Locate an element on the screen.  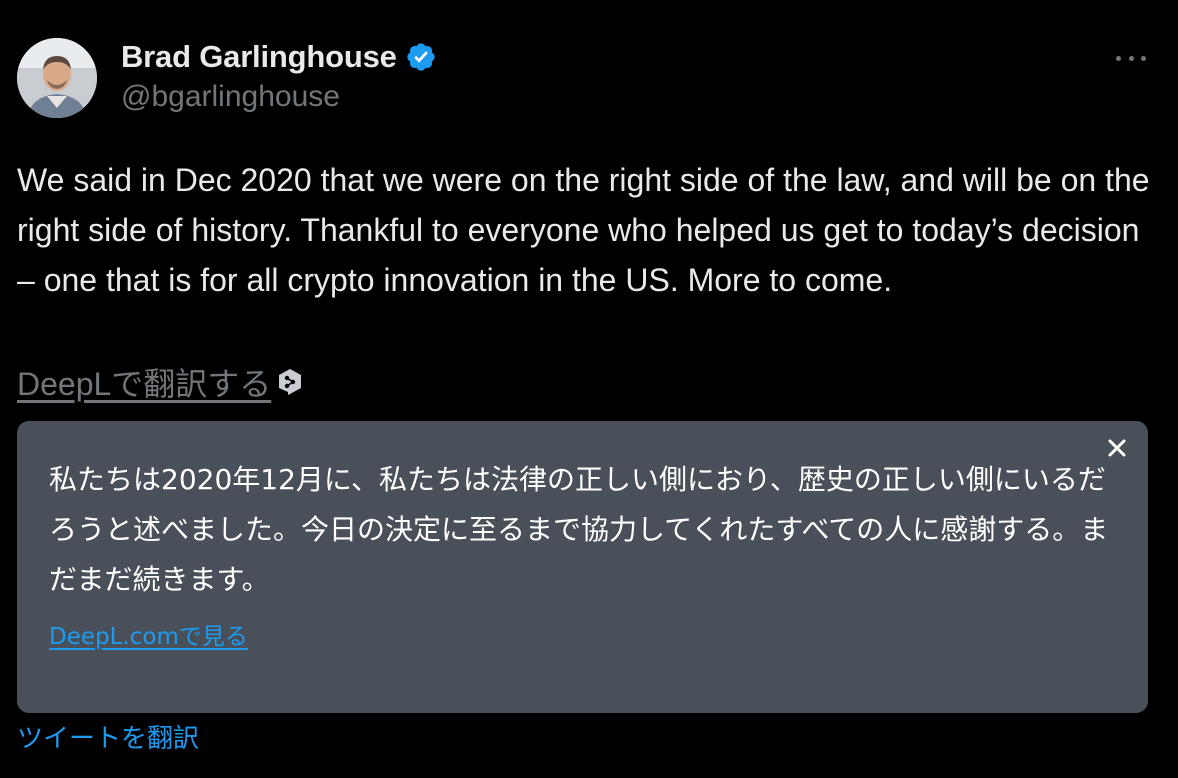
translate-tweet-link: ツイートを翻訳 is located at coordinates (108, 736).